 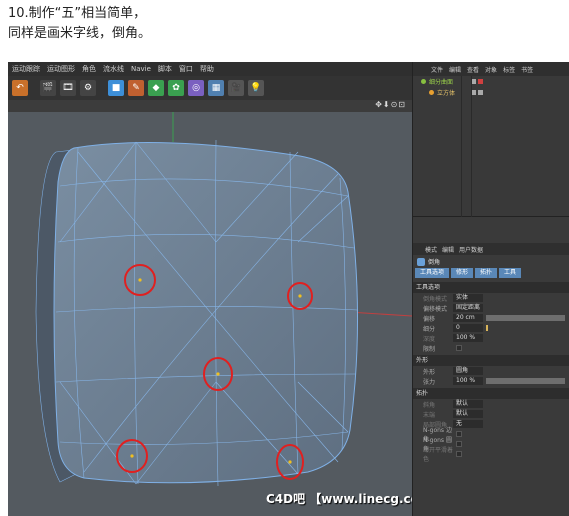 I want to click on row-miter: 斜角 默认, so click(x=491, y=404).